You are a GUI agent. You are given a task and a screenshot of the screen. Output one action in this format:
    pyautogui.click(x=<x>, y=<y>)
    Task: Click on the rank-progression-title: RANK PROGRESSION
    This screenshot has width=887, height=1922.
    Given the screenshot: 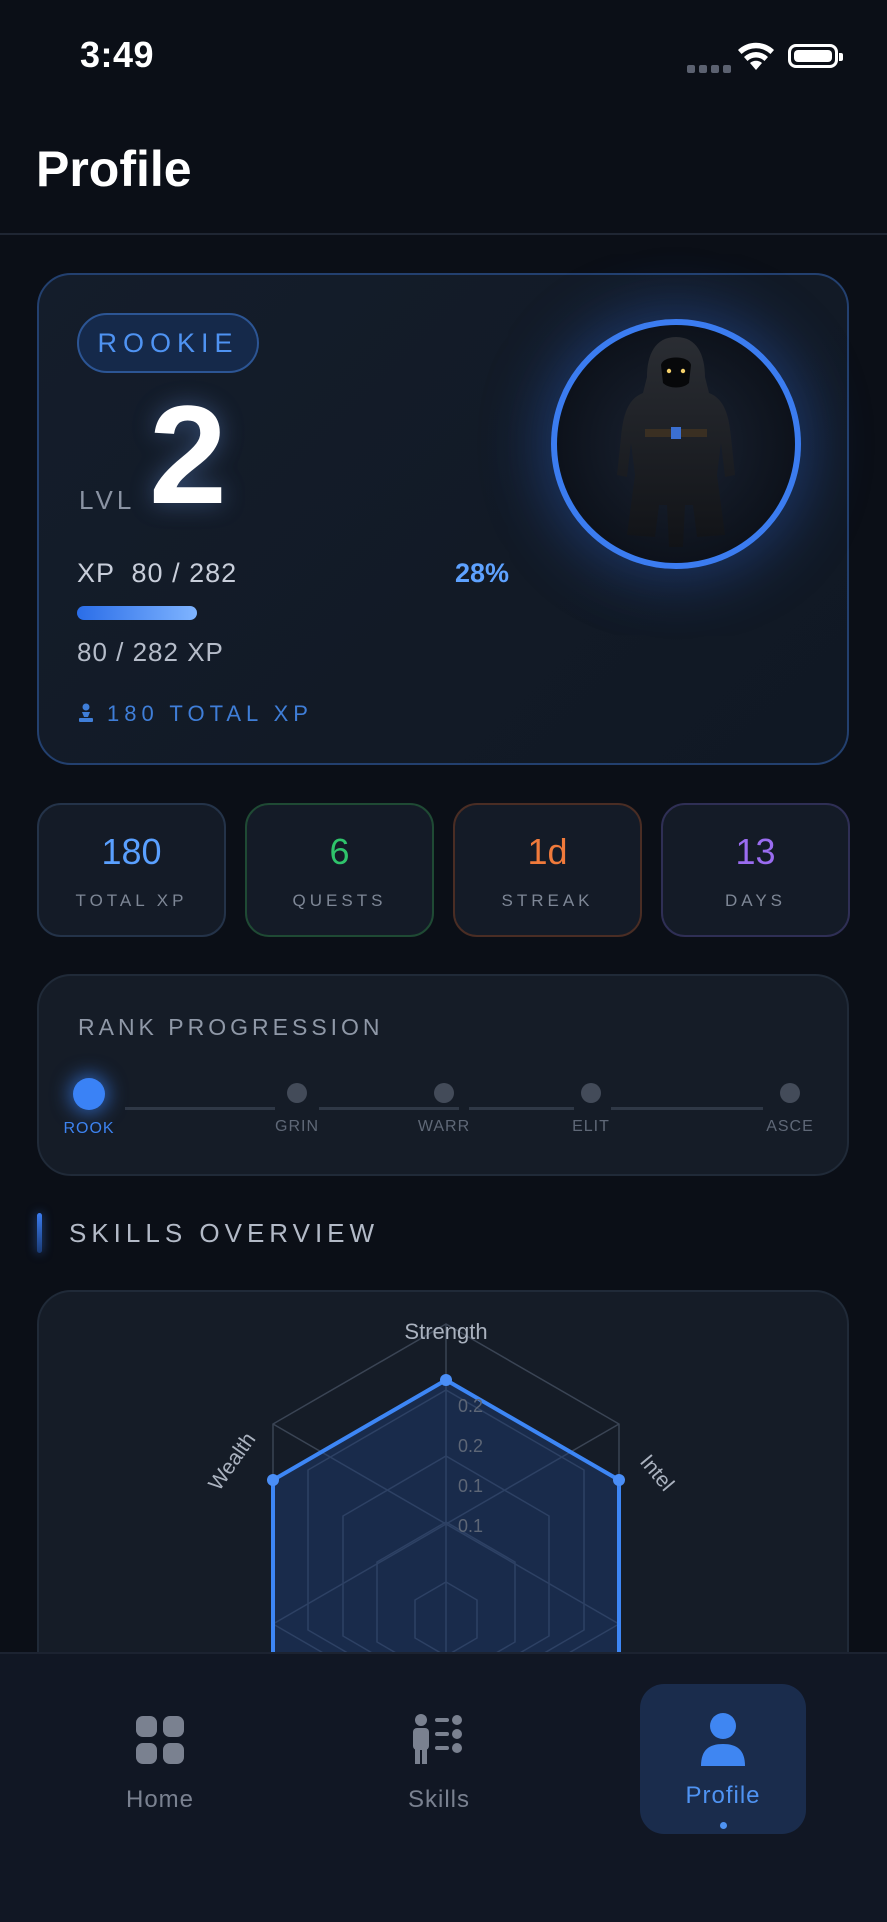 What is the action you would take?
    pyautogui.click(x=231, y=1027)
    